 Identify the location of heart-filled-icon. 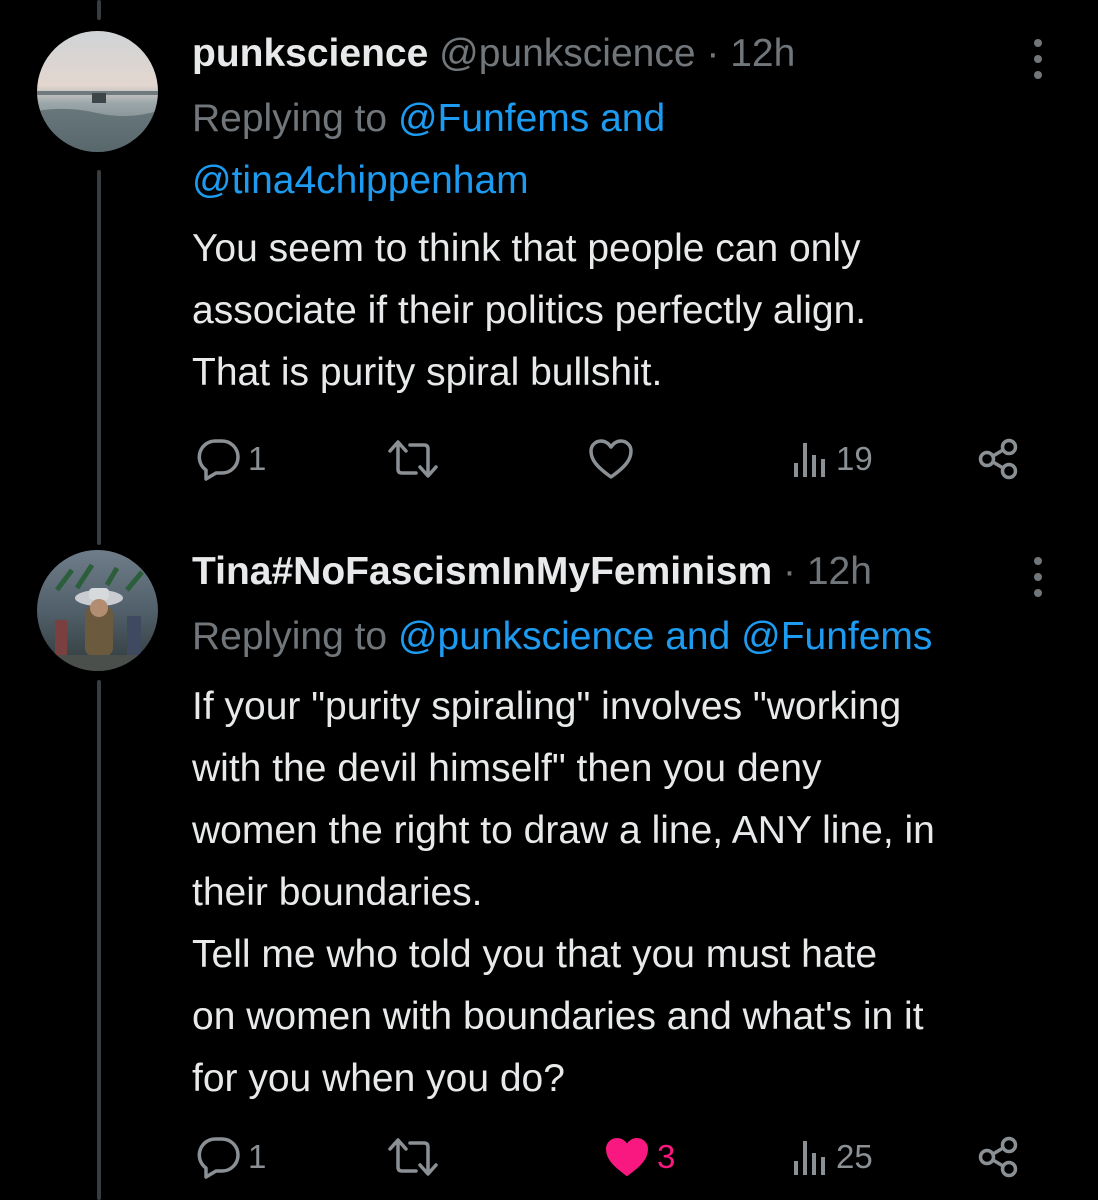
(627, 1157).